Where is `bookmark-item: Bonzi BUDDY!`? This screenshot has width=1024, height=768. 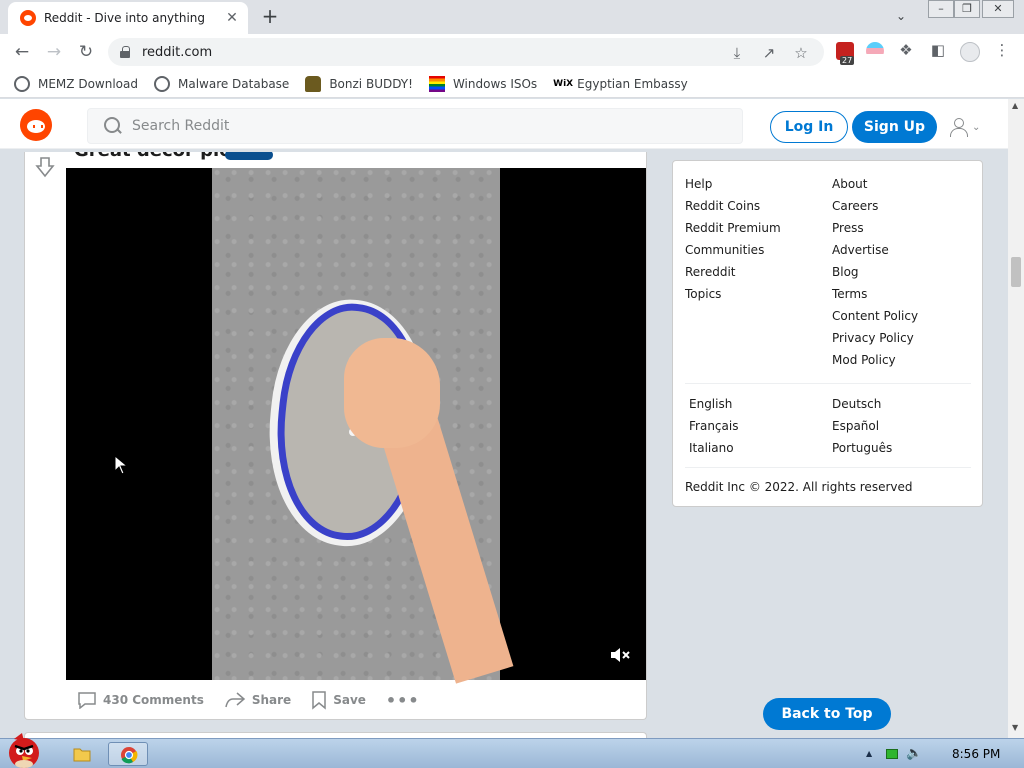
bookmark-item: Bonzi BUDDY! is located at coordinates (359, 83).